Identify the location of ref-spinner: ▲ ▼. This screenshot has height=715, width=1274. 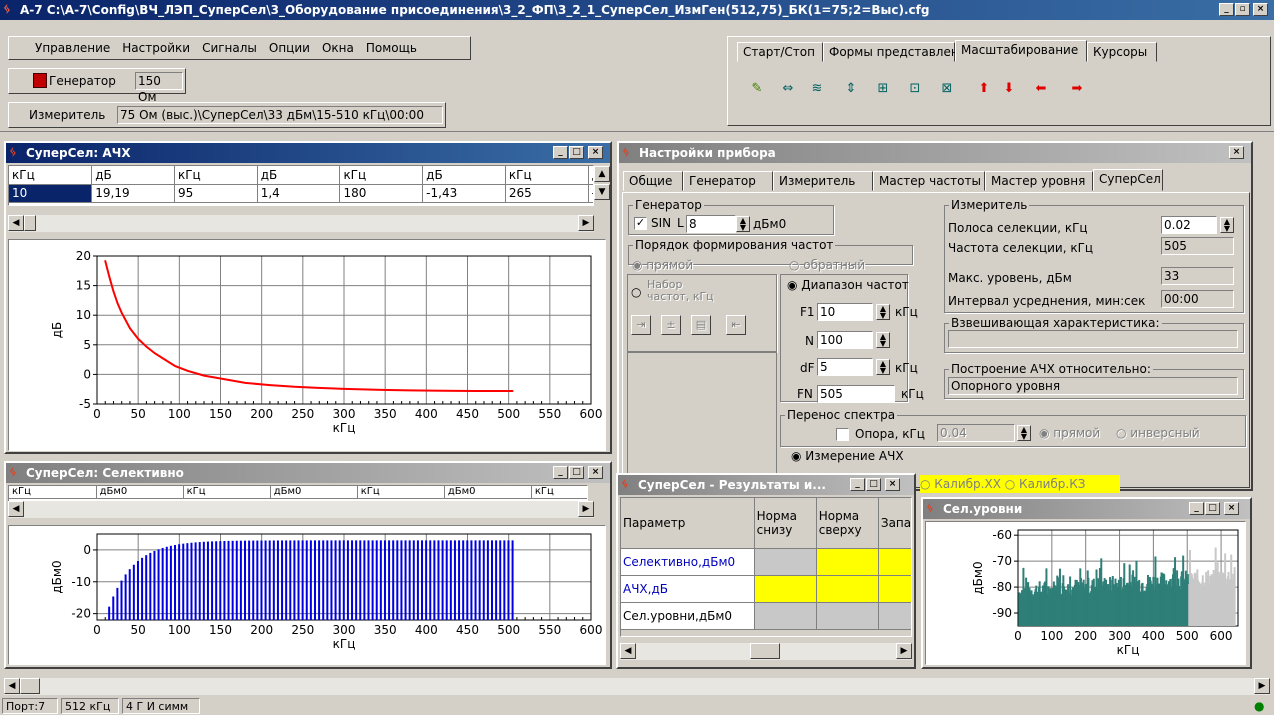
(1024, 433).